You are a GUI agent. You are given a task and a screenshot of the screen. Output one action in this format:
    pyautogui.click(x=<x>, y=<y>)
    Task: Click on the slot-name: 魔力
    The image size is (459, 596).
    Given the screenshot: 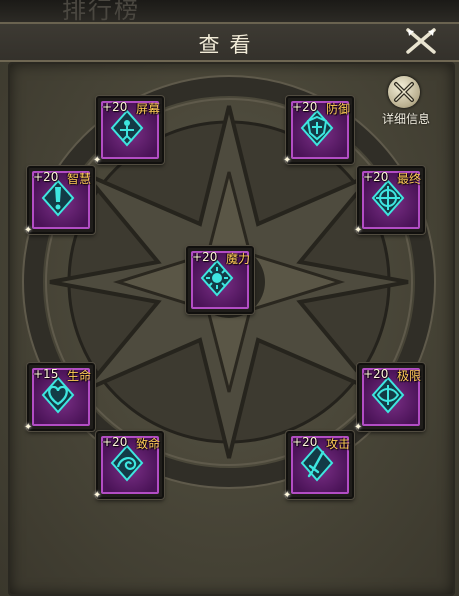 What is the action you would take?
    pyautogui.click(x=237, y=259)
    